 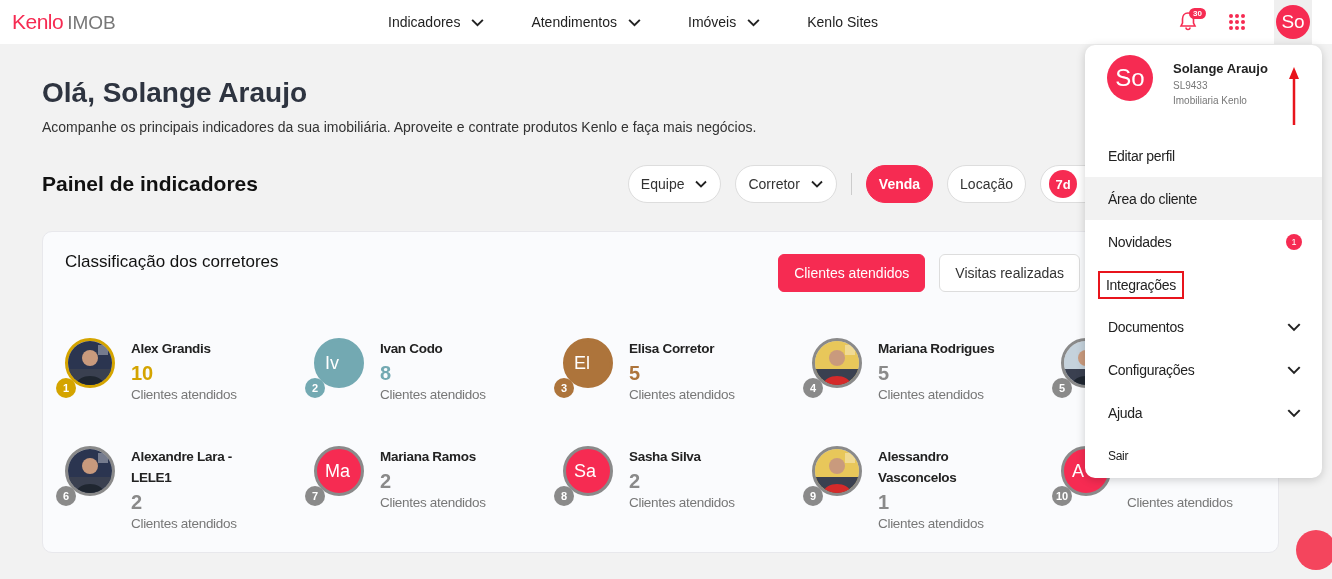 What do you see at coordinates (1294, 97) in the screenshot?
I see `arrow-icon` at bounding box center [1294, 97].